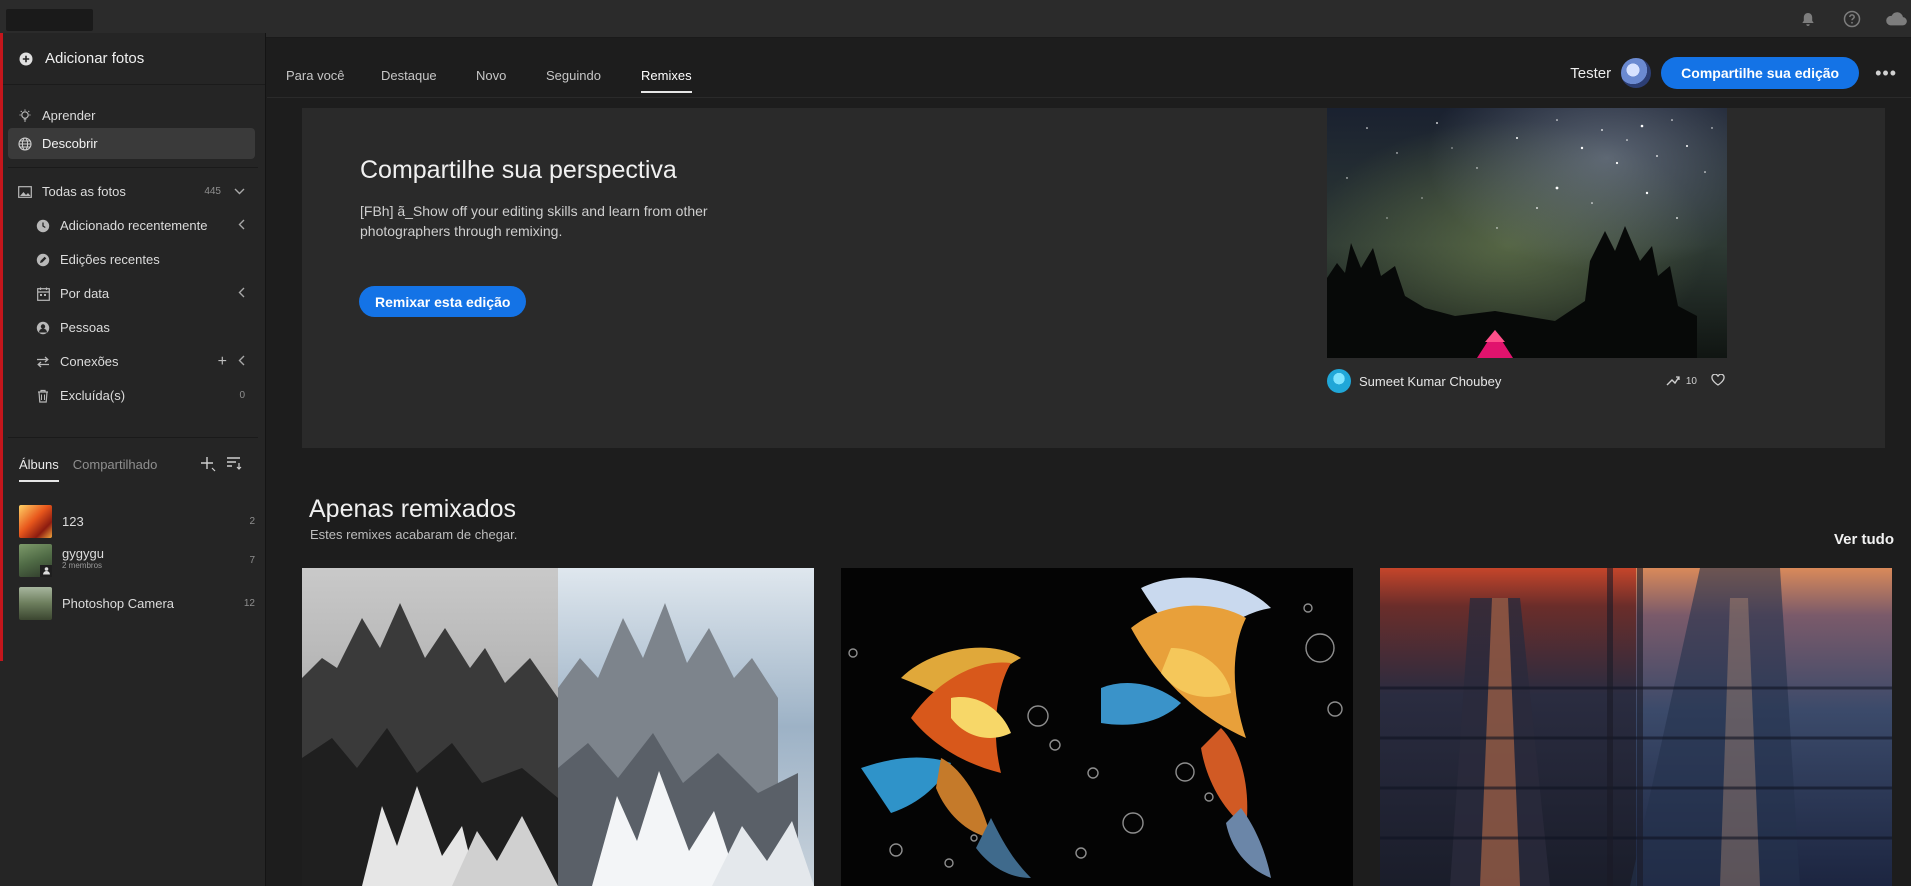 This screenshot has height=886, width=1911. What do you see at coordinates (118, 603) in the screenshot?
I see `album-name: Photoshop Camera` at bounding box center [118, 603].